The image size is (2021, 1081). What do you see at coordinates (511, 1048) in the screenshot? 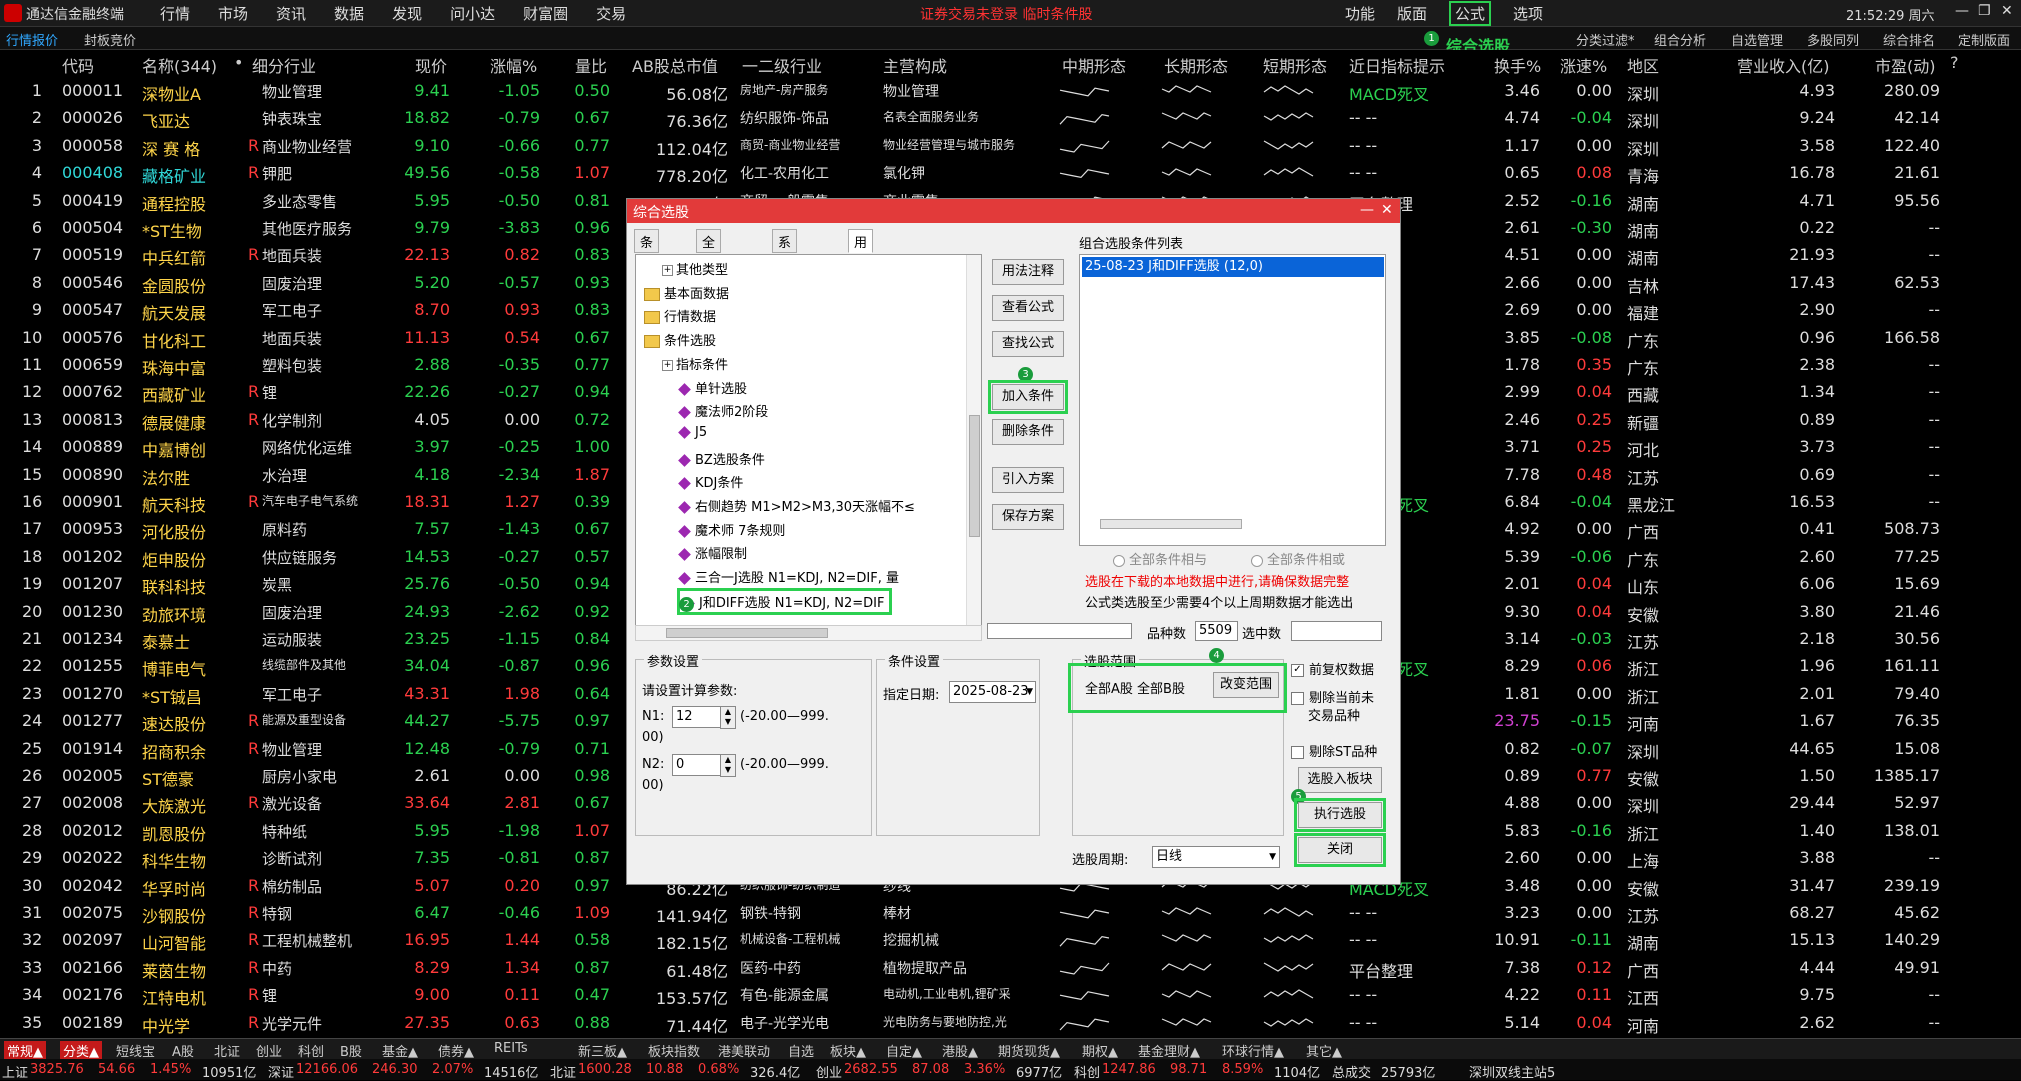
I see `market-tab: REITs` at bounding box center [511, 1048].